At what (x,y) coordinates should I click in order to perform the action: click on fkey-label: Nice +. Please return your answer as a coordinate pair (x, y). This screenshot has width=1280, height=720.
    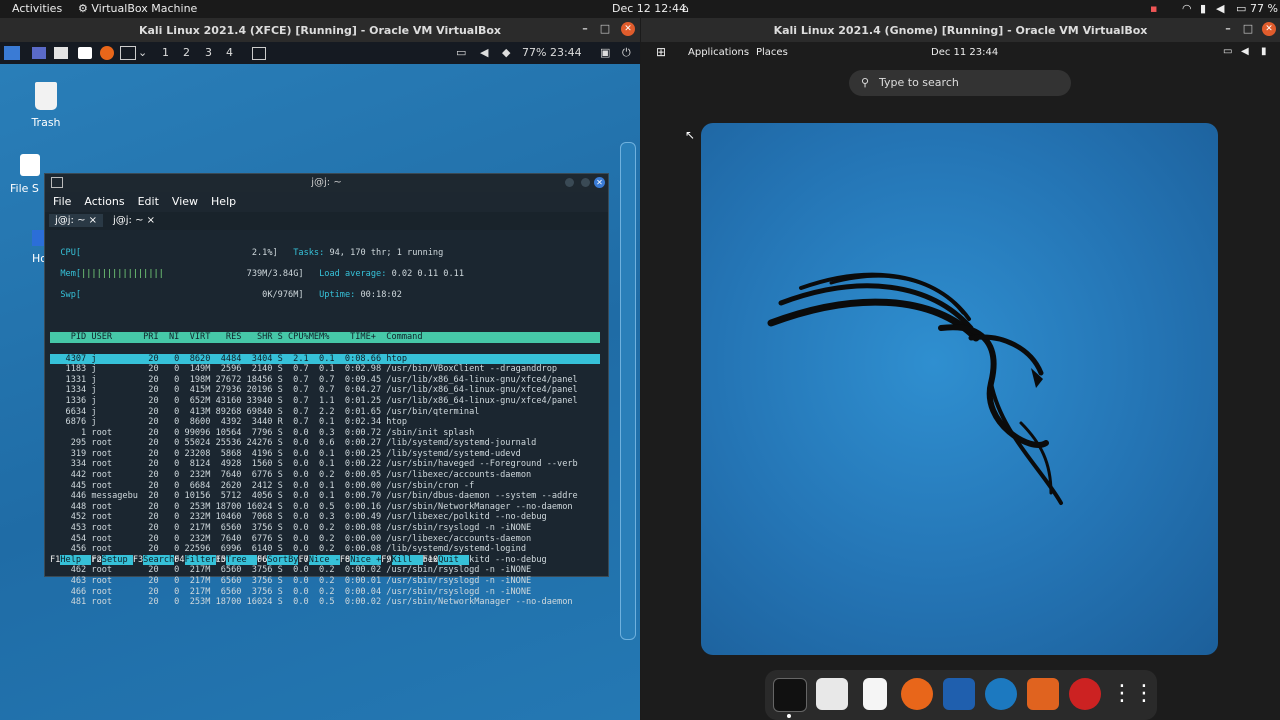
    Looking at the image, I should click on (366, 560).